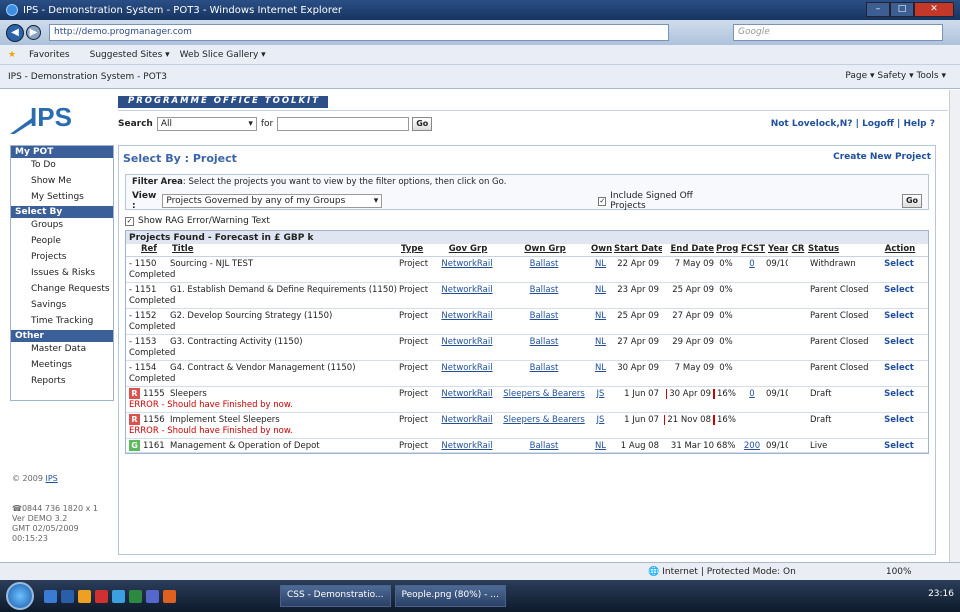 The image size is (960, 612). What do you see at coordinates (343, 124) in the screenshot?
I see `search-input` at bounding box center [343, 124].